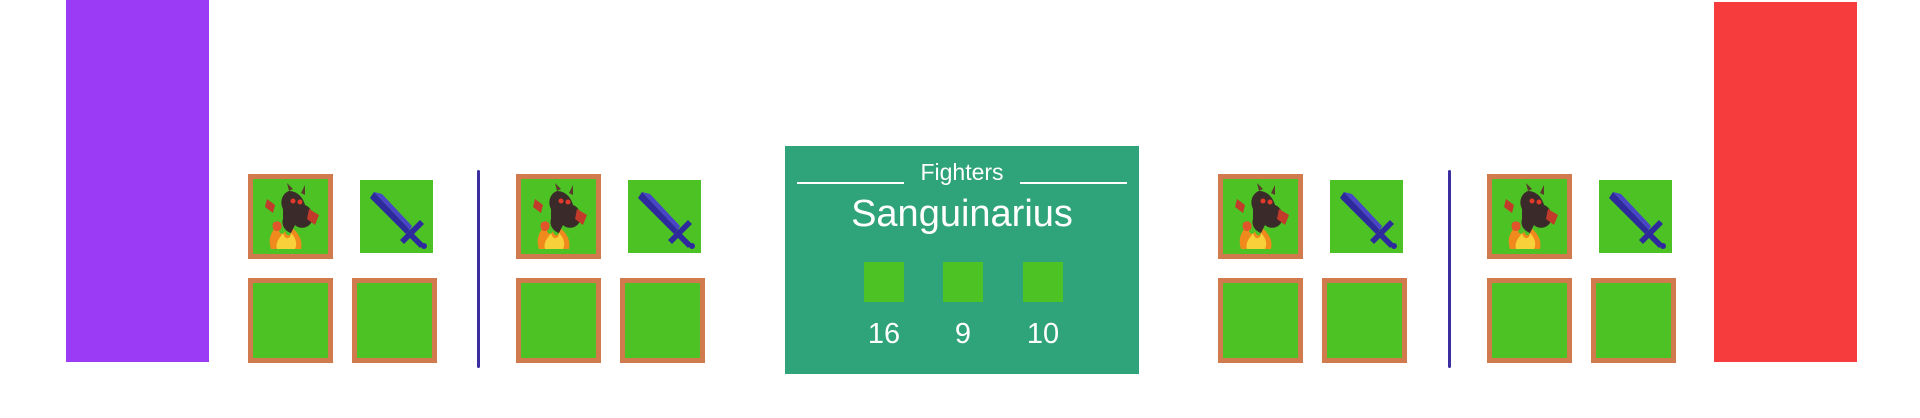 This screenshot has height=418, width=1920. What do you see at coordinates (963, 306) in the screenshot?
I see `stat-2: 9` at bounding box center [963, 306].